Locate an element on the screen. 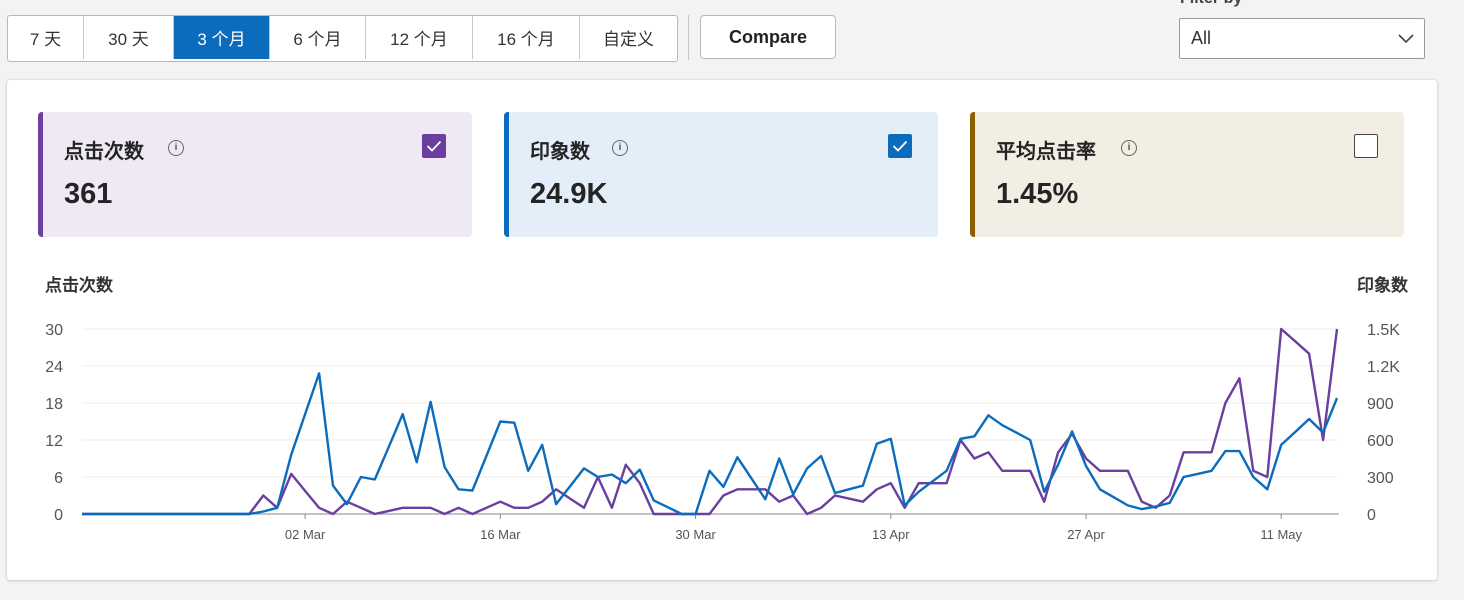 This screenshot has height=600, width=1464. x-tick-label: 02 Mar is located at coordinates (305, 534).